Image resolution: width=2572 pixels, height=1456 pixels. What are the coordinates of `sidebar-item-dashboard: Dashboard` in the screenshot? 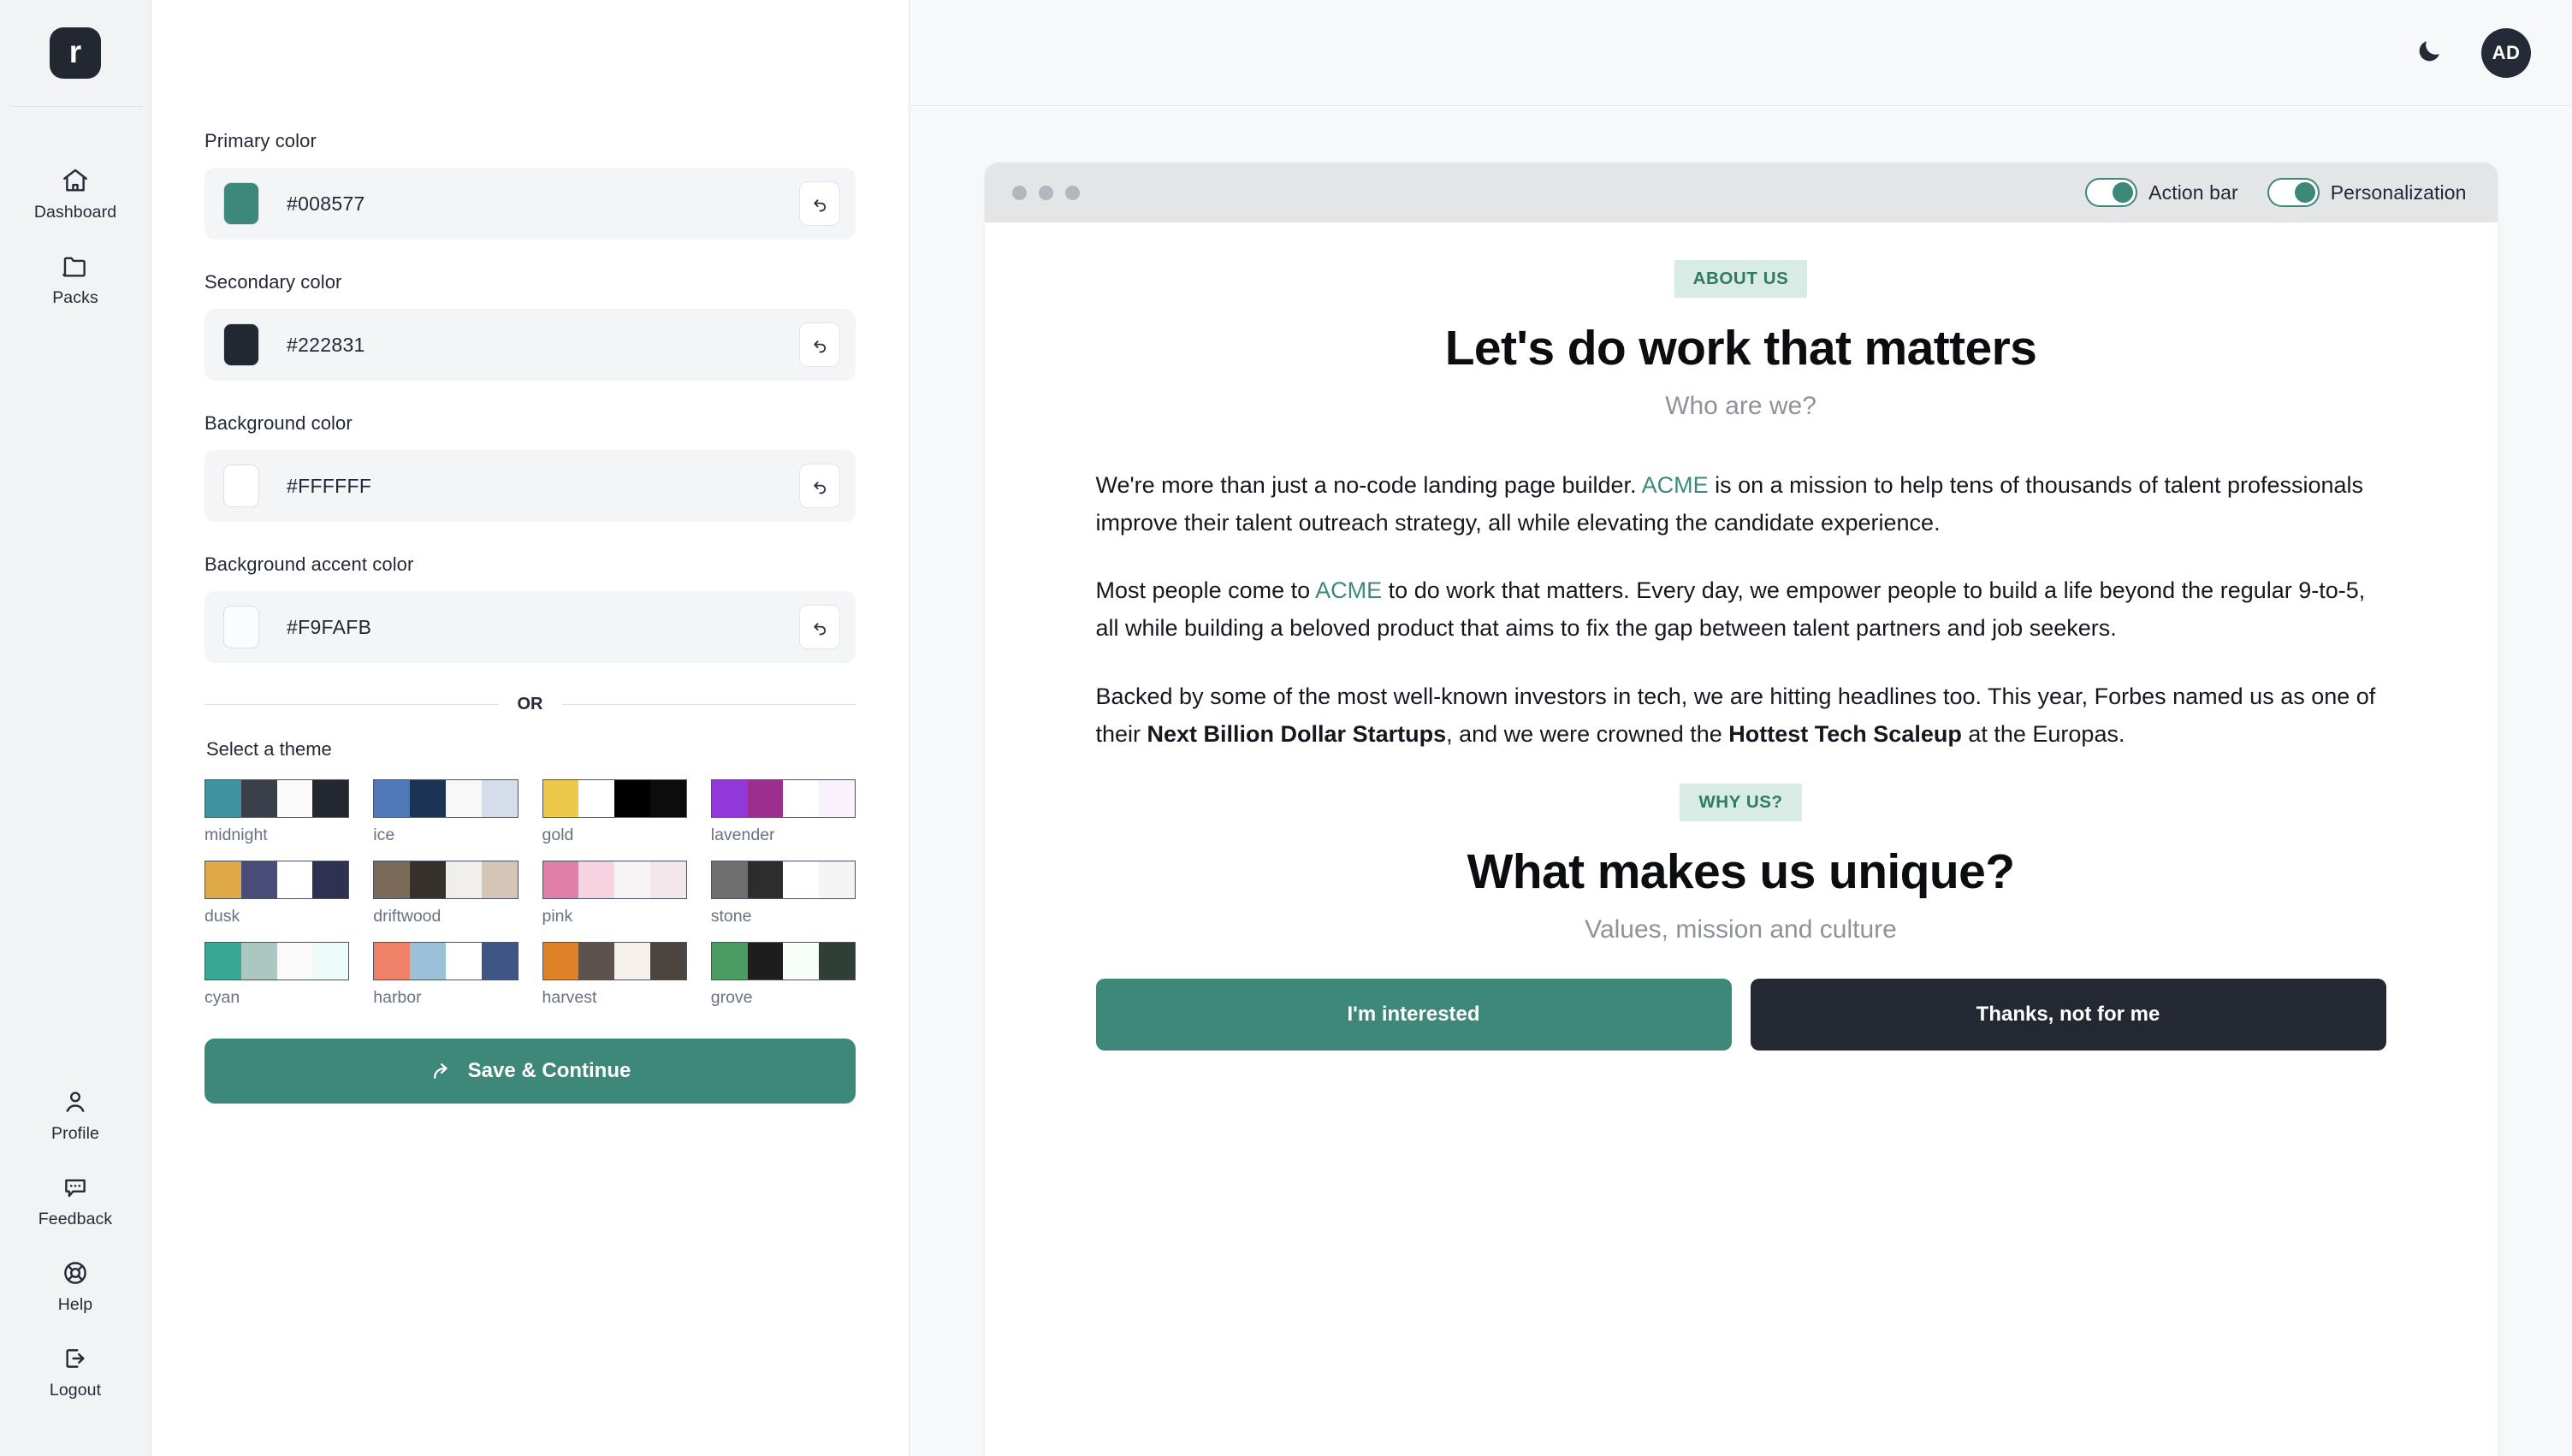 It's located at (75, 194).